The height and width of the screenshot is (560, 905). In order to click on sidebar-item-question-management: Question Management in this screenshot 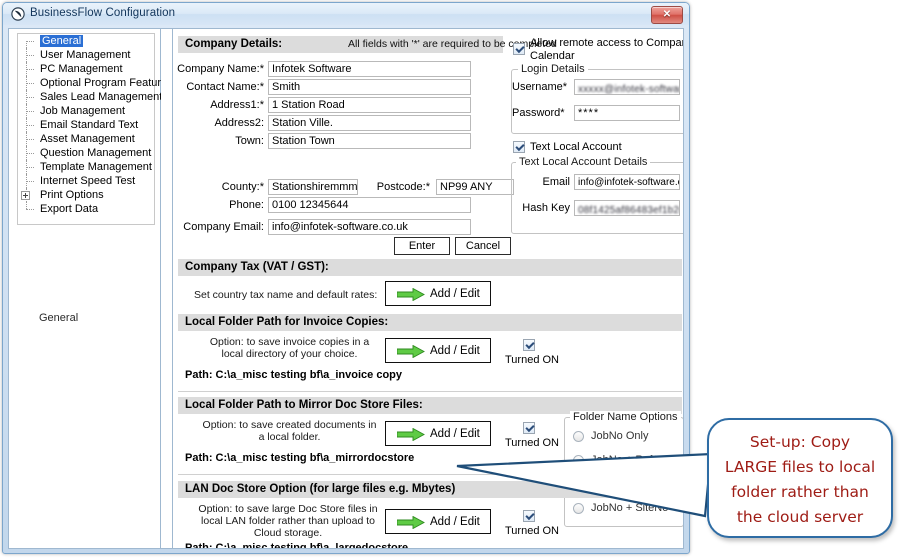, I will do `click(86, 153)`.